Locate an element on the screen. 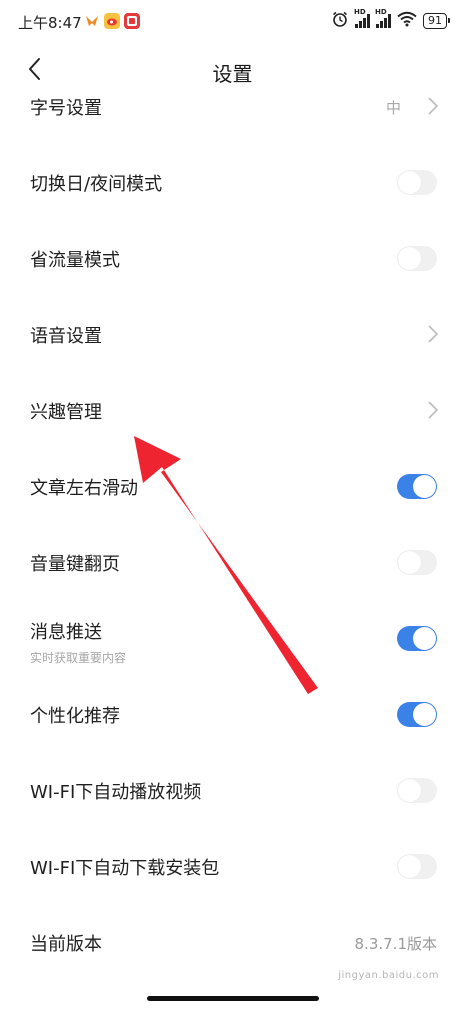  status-time: 上午8:47 is located at coordinates (50, 23).